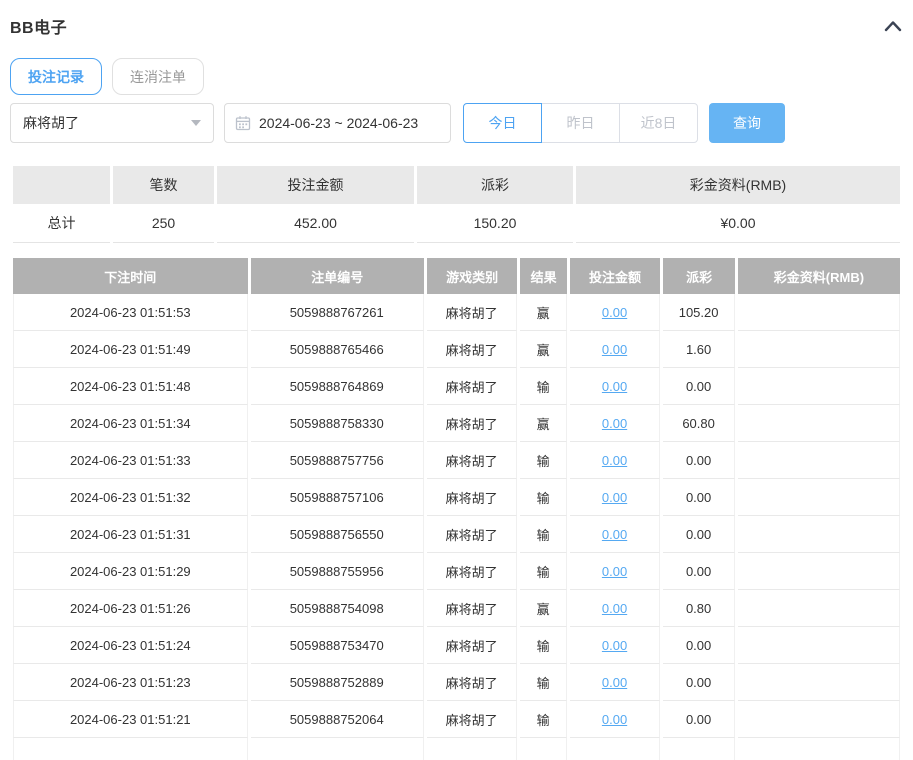  I want to click on bet-time-cell: 2024-06-23 01:51:29, so click(130, 571).